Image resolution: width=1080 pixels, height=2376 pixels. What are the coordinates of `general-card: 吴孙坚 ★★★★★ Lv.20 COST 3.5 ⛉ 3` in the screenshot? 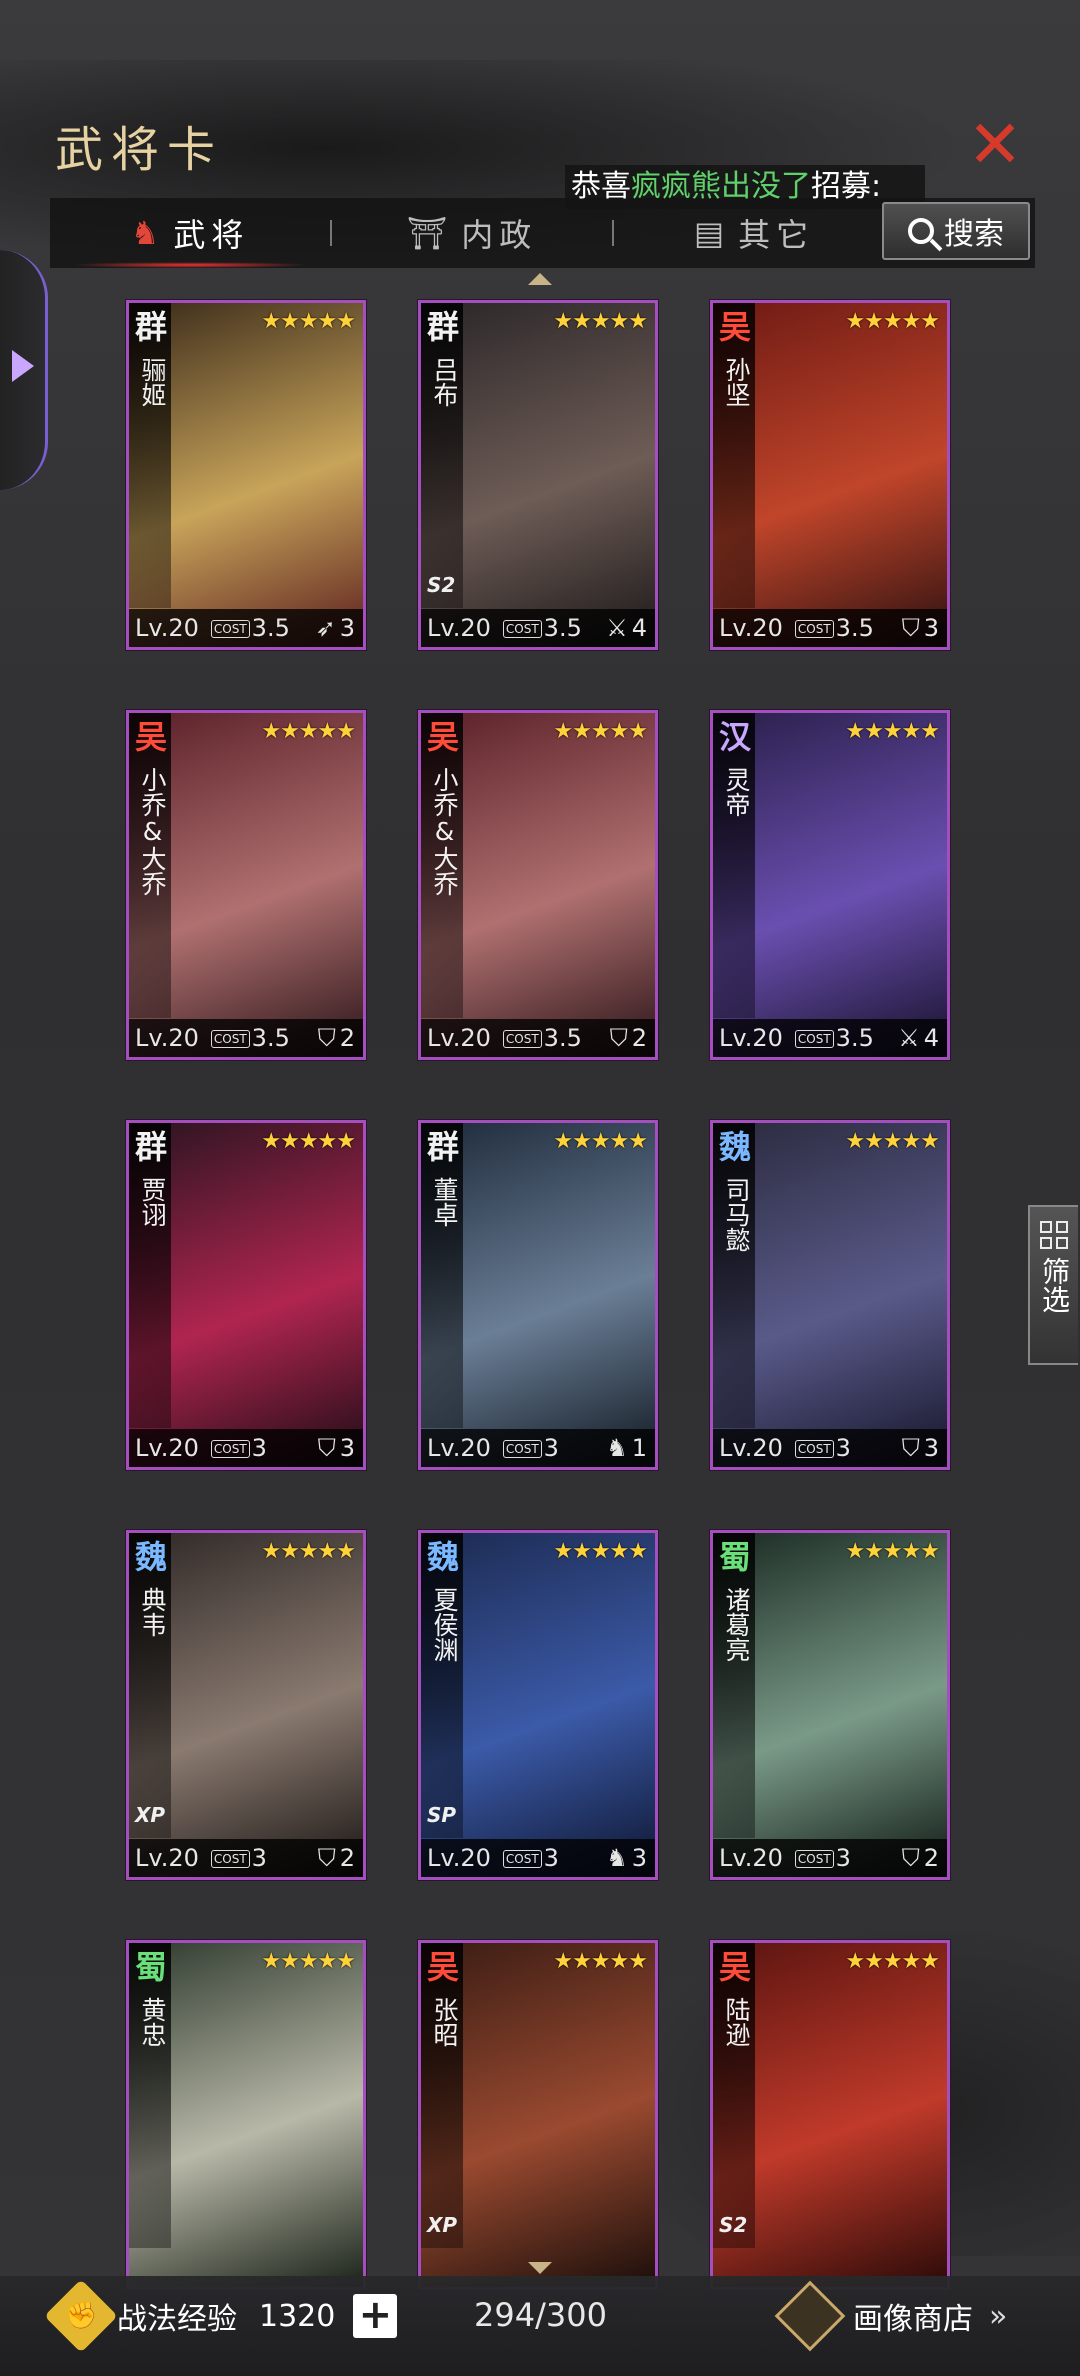 It's located at (830, 475).